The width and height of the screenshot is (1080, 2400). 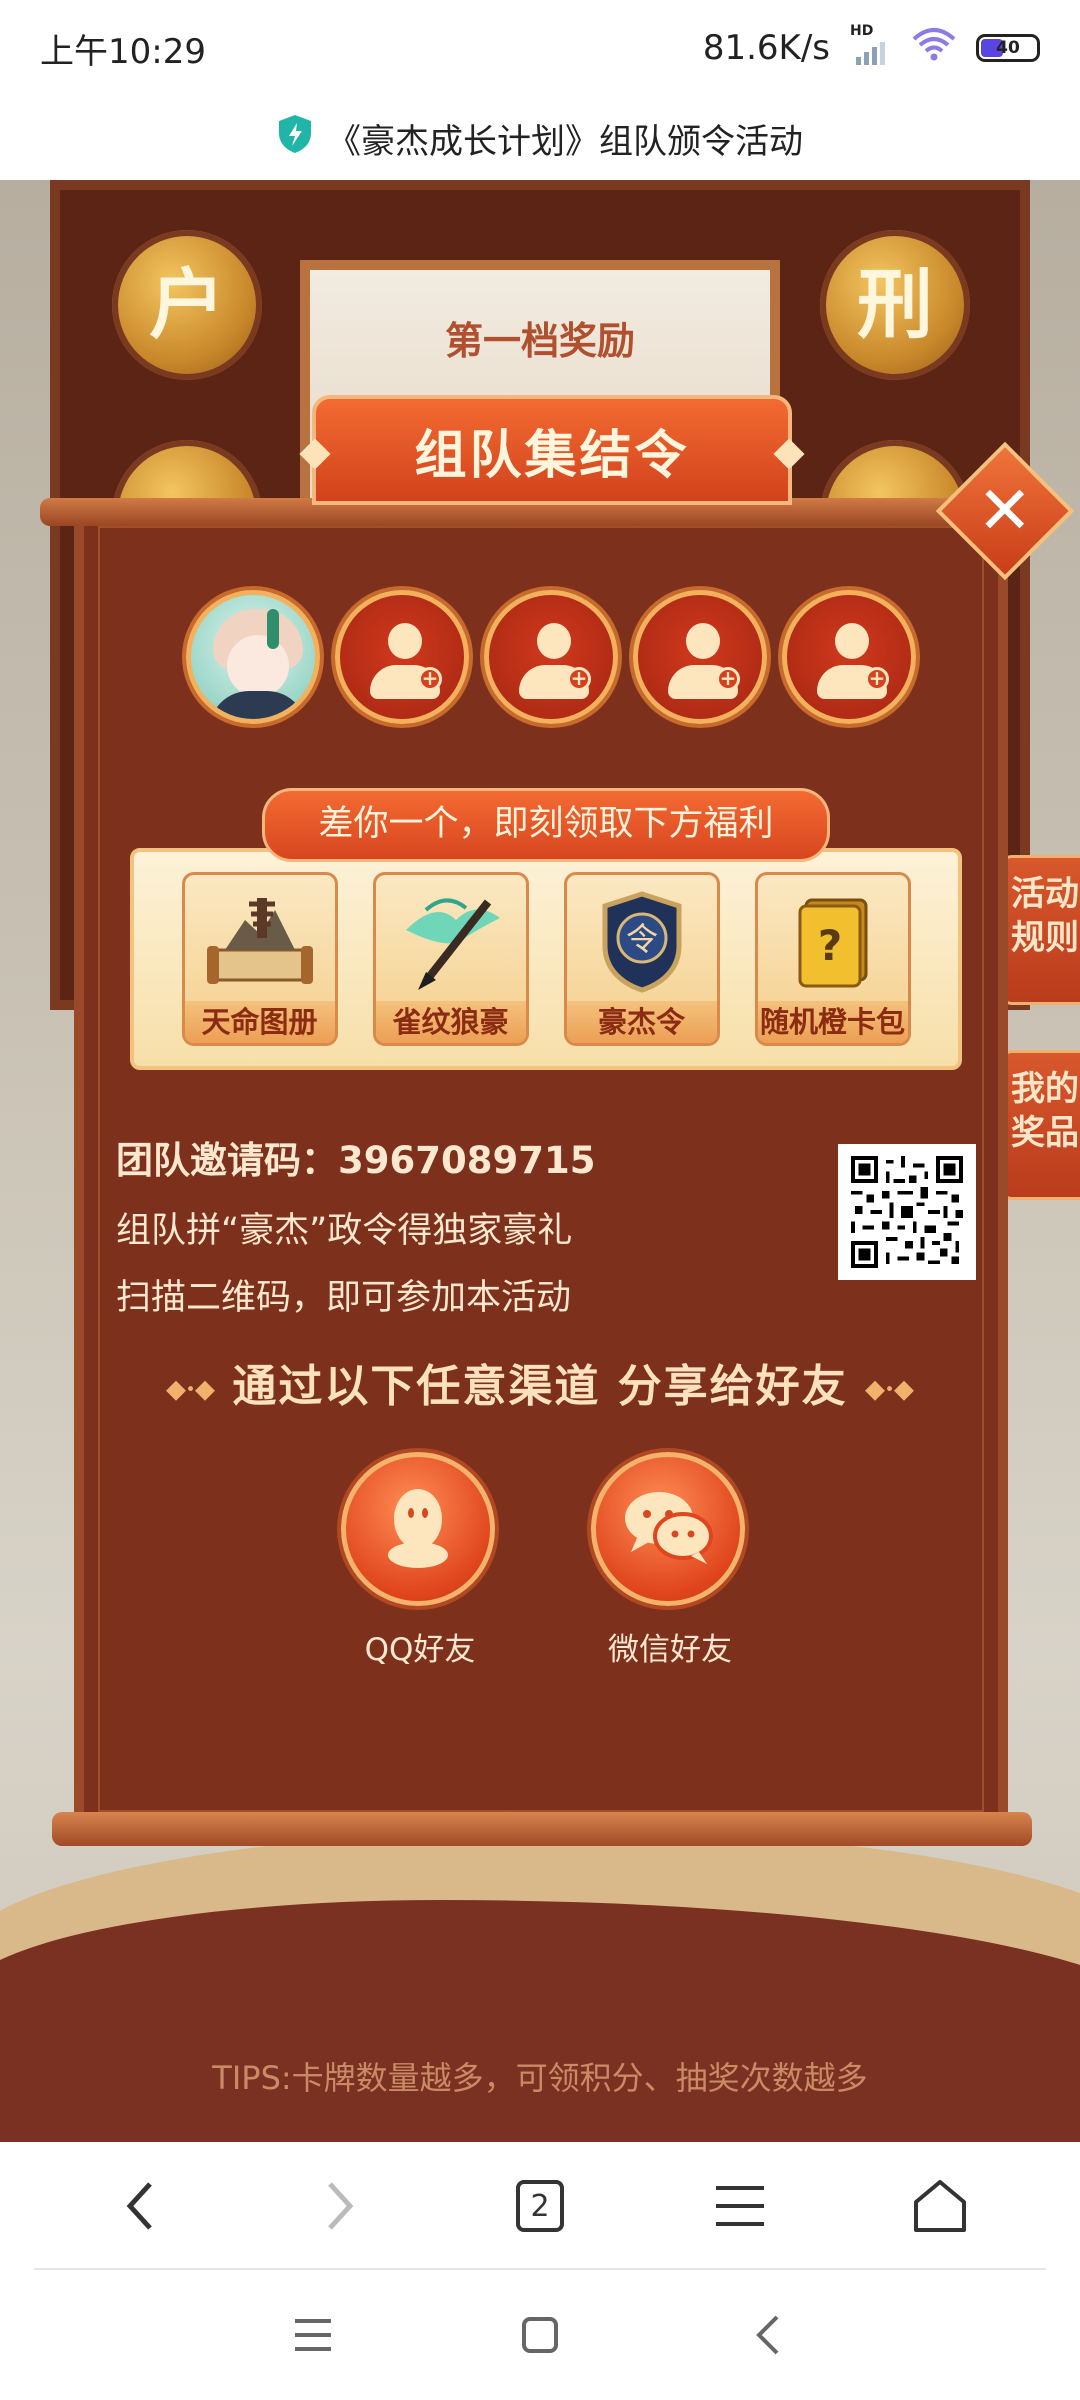 I want to click on recents-icon, so click(x=313, y=2335).